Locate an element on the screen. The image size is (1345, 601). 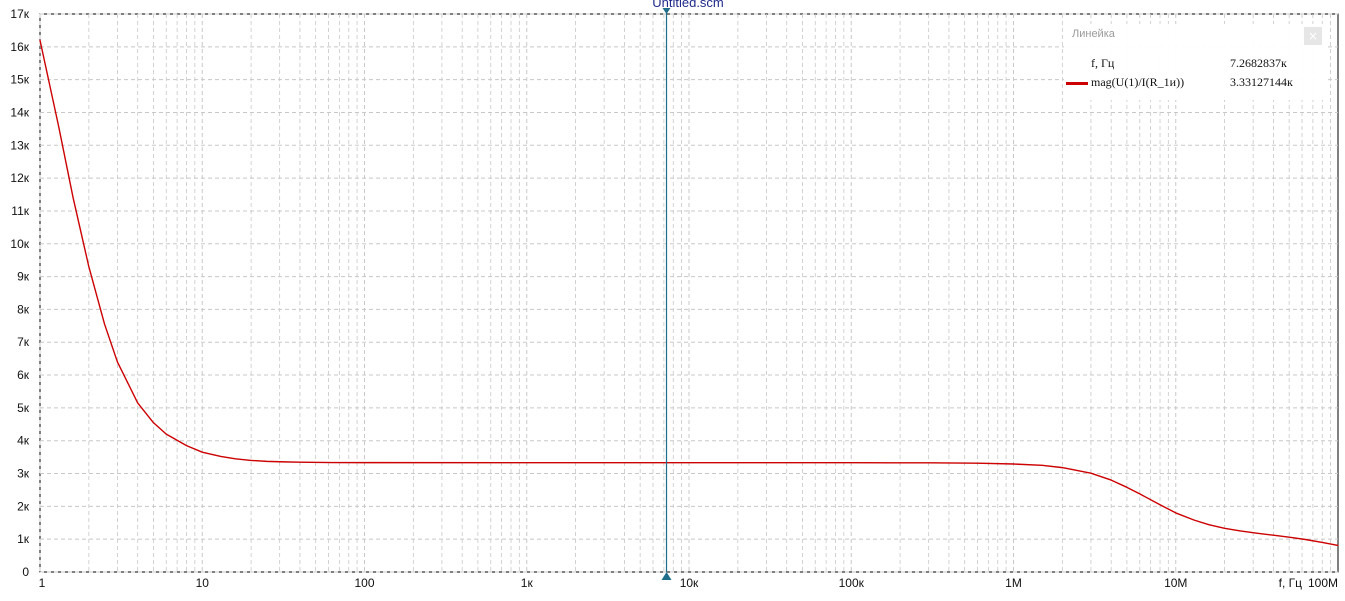
y-tick-label: 6к is located at coordinates (23, 375).